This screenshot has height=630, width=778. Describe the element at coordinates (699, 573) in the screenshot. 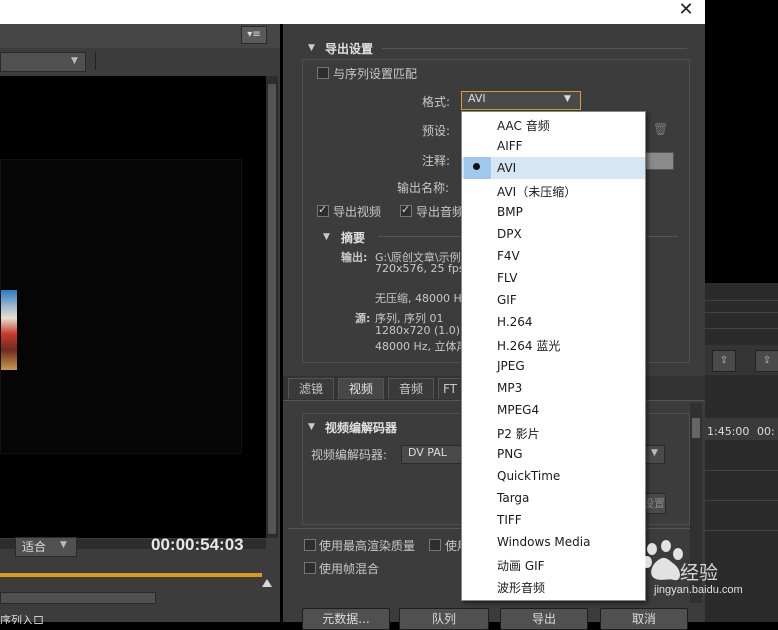

I see `watermark-brand-cn: 经验` at that location.